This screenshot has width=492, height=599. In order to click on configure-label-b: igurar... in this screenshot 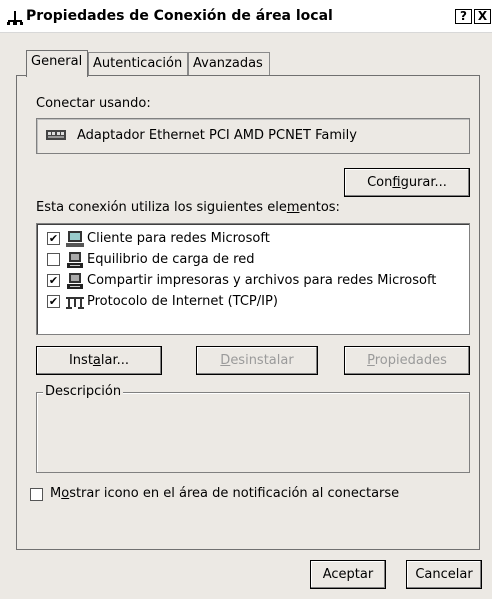, I will do `click(423, 182)`.